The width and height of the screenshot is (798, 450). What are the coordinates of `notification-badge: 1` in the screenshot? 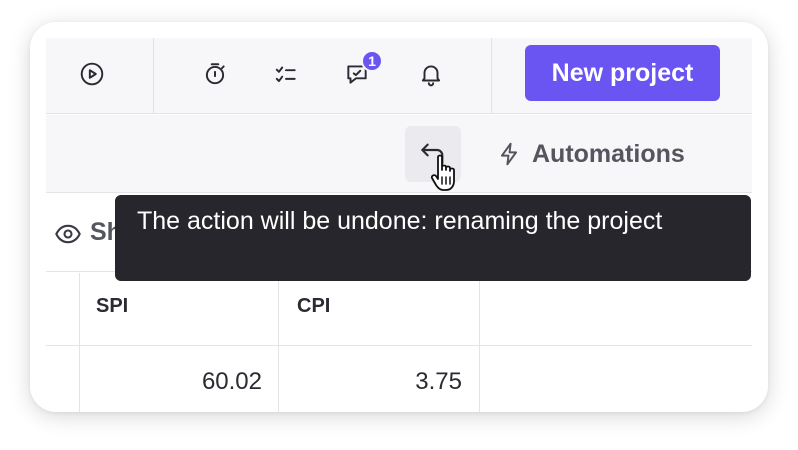 It's located at (372, 61).